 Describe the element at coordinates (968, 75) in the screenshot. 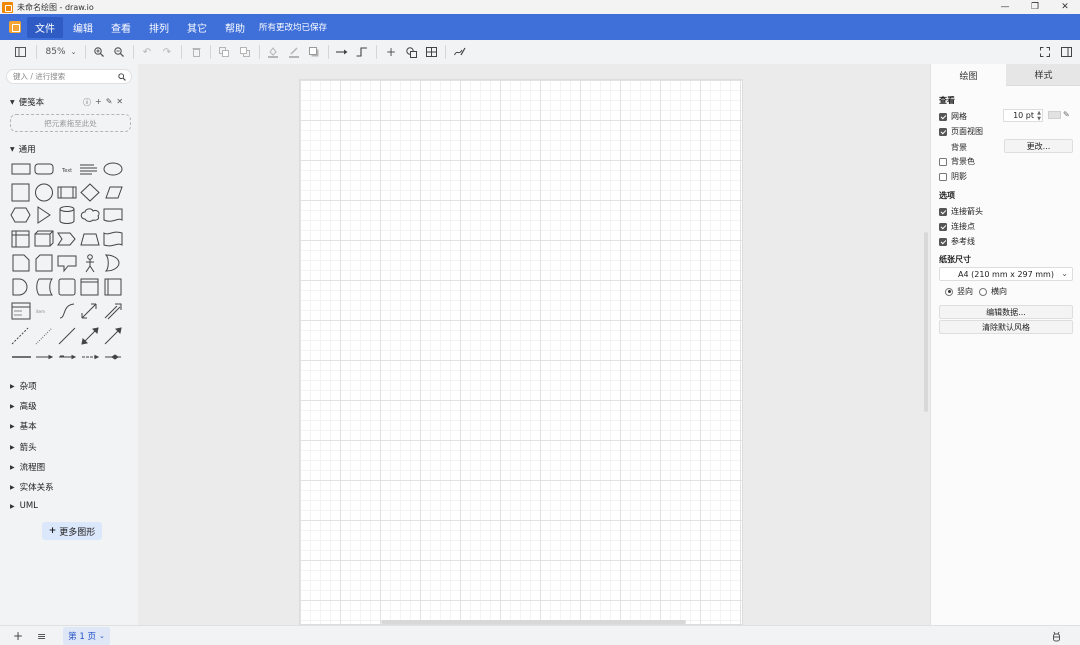

I see `tab-diagram: 绘图` at that location.